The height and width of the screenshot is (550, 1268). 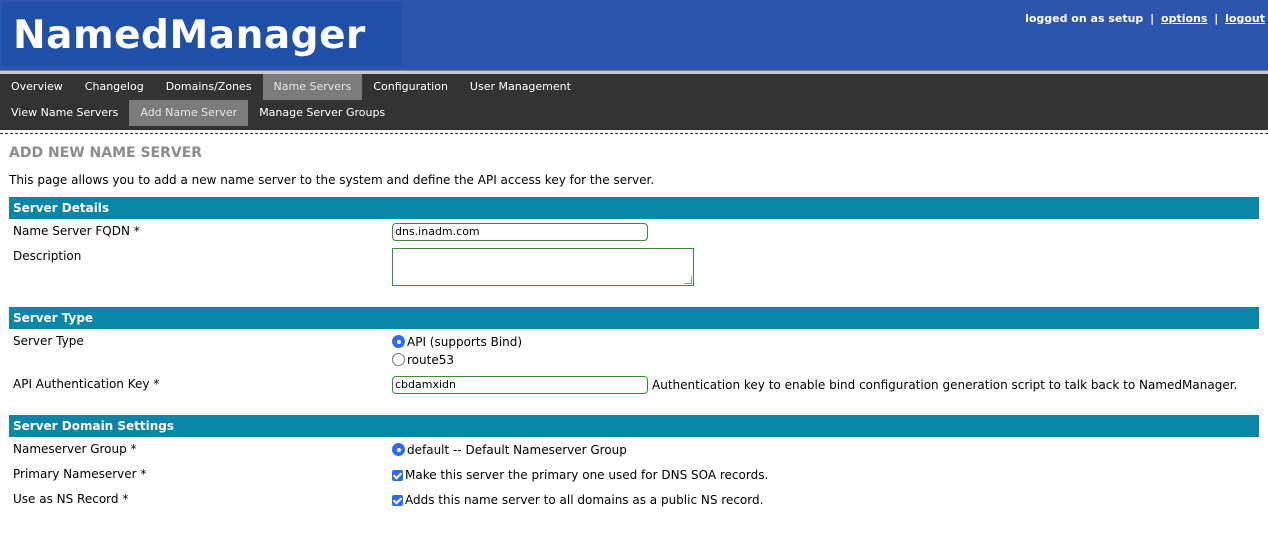 What do you see at coordinates (543, 267) in the screenshot?
I see `description-textarea` at bounding box center [543, 267].